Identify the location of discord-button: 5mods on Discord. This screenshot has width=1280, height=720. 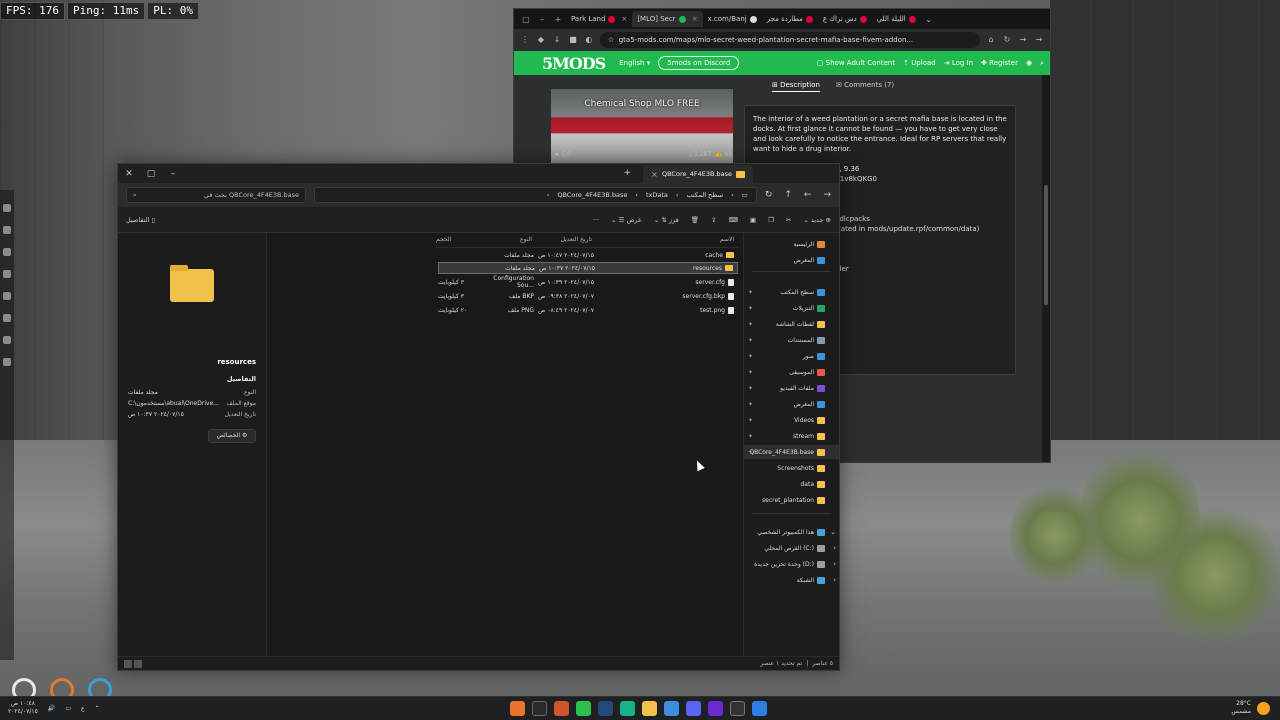
(699, 63).